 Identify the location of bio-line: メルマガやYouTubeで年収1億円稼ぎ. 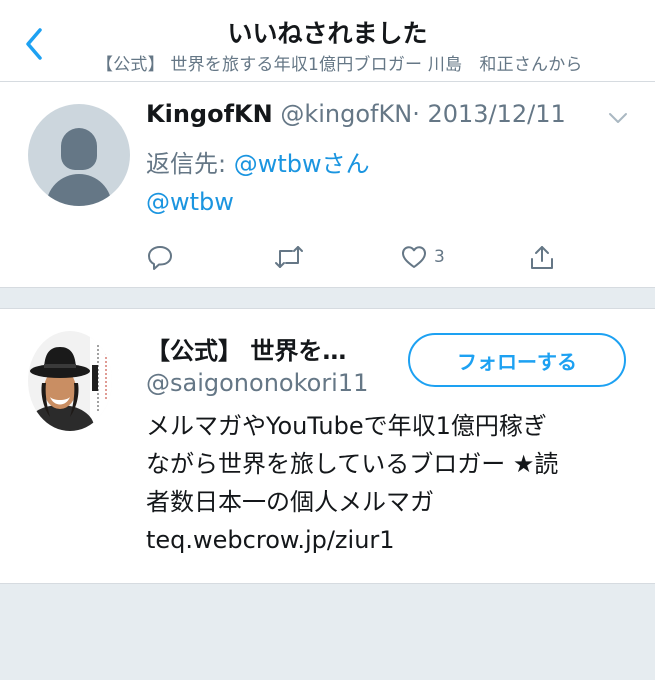
(346, 426).